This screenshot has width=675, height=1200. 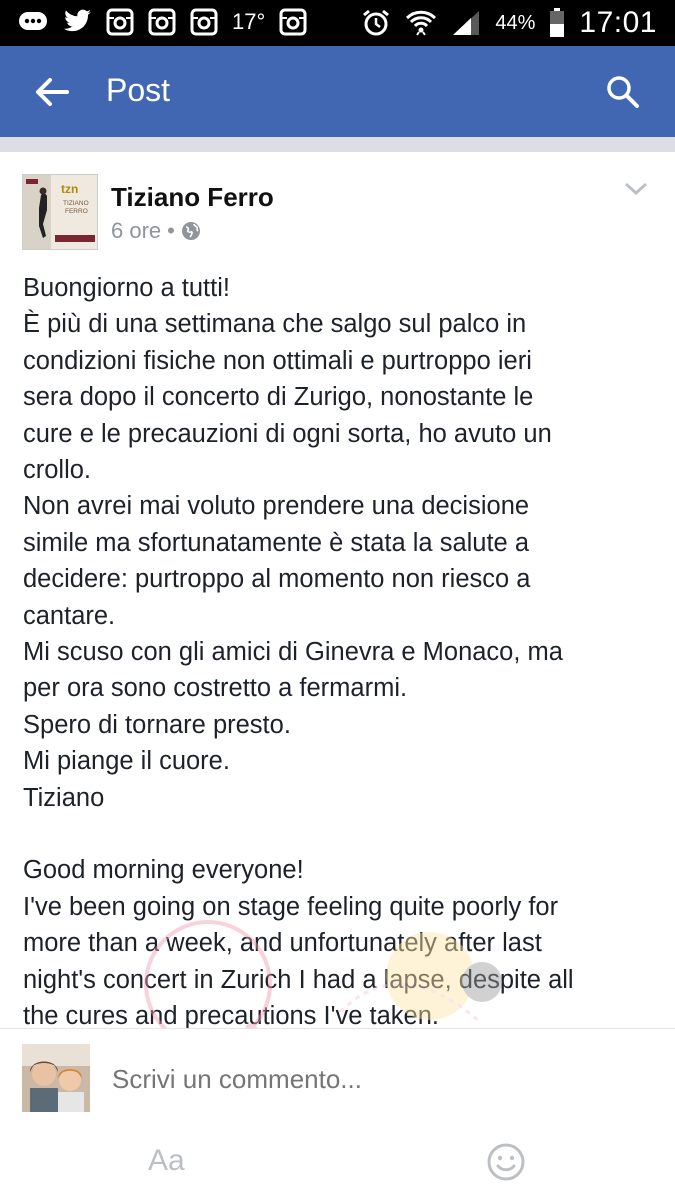 I want to click on signal-icon, so click(x=466, y=23).